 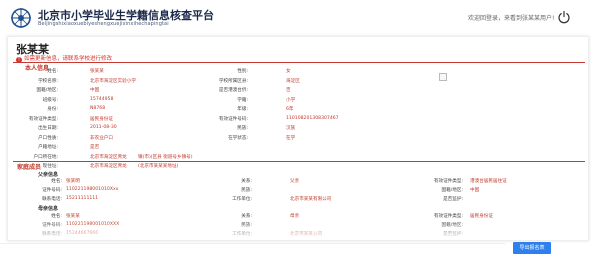 I want to click on field-value: 北京市某某公司, so click(x=306, y=234).